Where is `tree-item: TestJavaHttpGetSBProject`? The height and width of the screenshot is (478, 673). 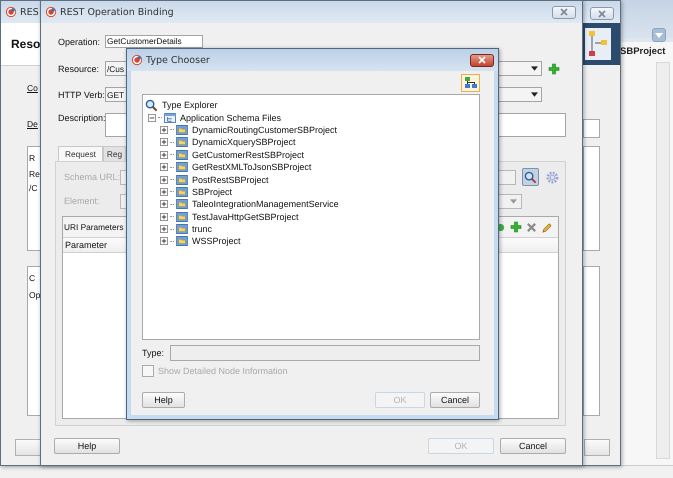 tree-item: TestJavaHttpGetSBProject is located at coordinates (244, 217).